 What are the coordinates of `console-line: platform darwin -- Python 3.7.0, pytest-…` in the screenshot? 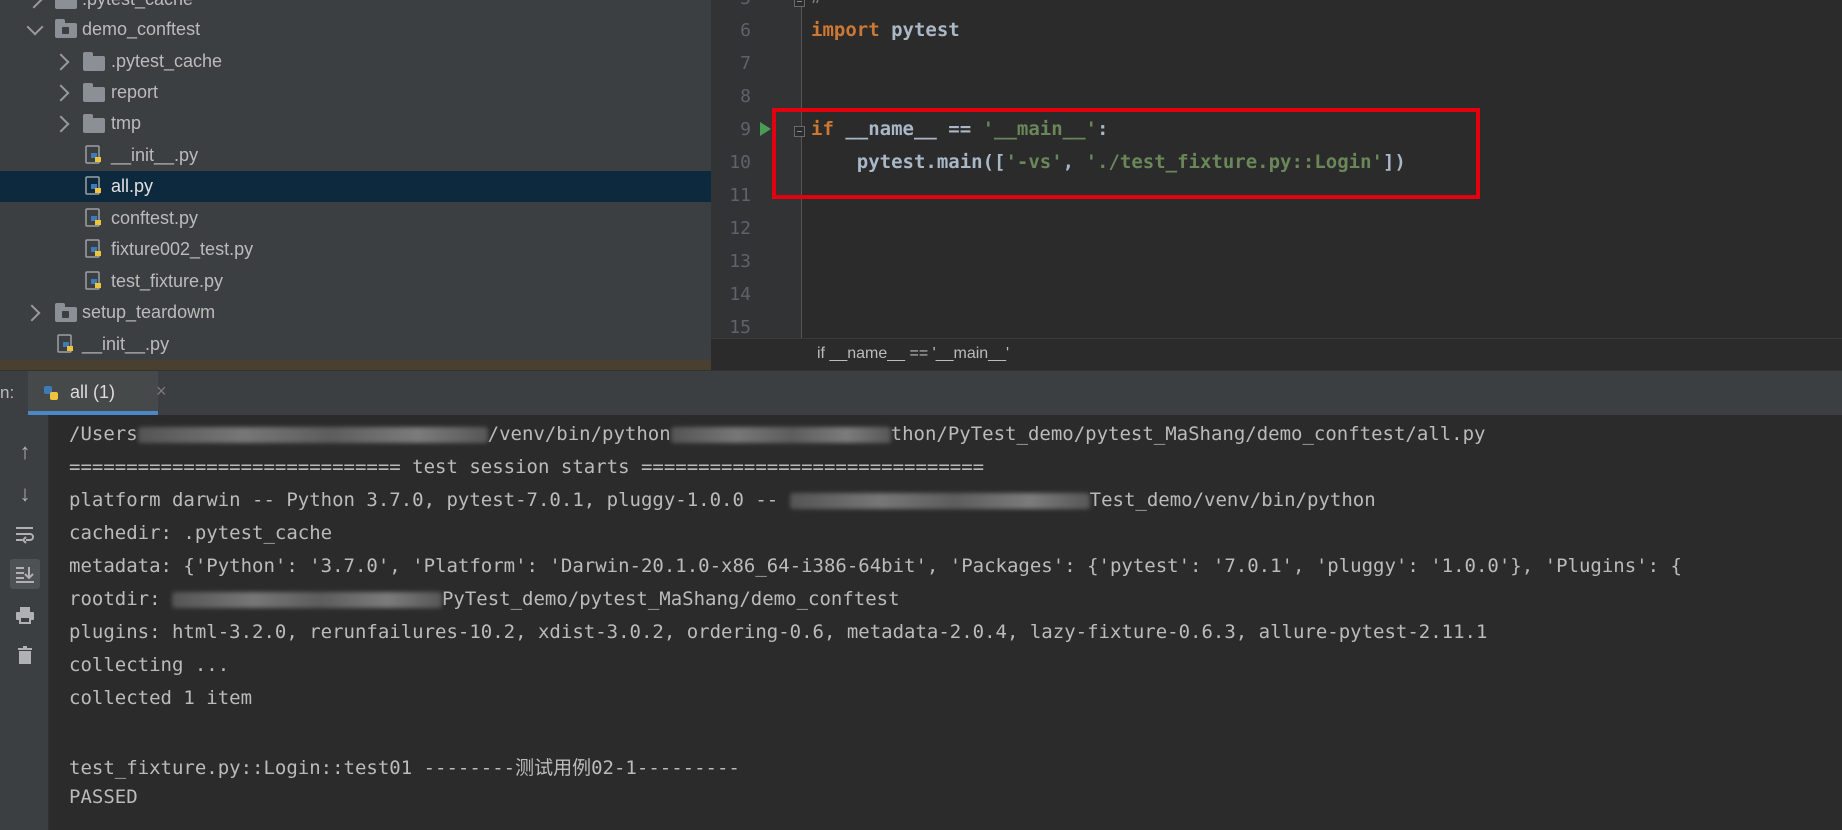 It's located at (722, 500).